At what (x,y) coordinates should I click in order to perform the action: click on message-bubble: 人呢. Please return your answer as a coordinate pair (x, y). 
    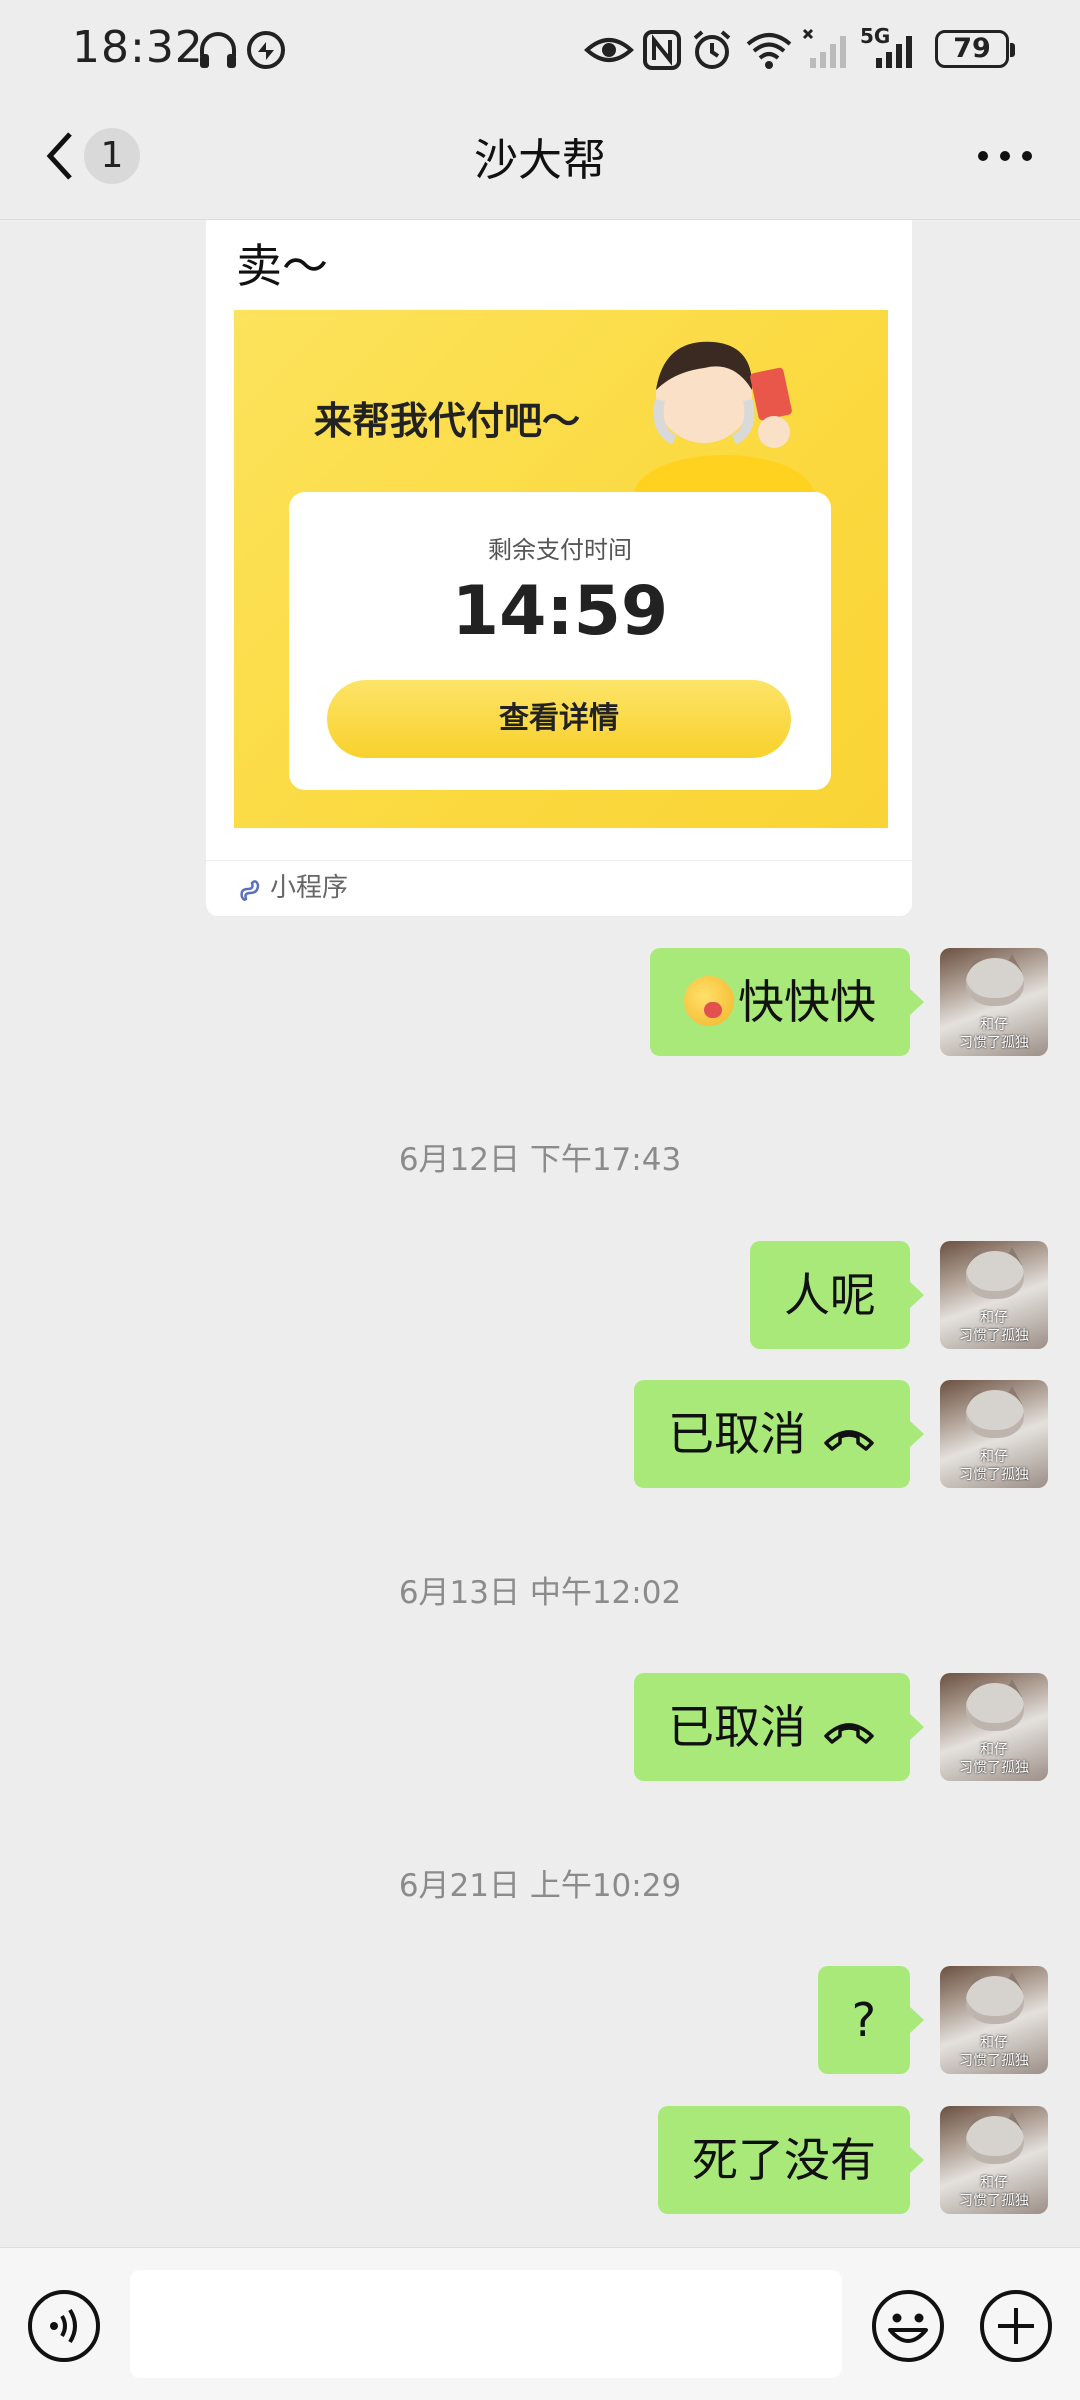
    Looking at the image, I should click on (837, 1295).